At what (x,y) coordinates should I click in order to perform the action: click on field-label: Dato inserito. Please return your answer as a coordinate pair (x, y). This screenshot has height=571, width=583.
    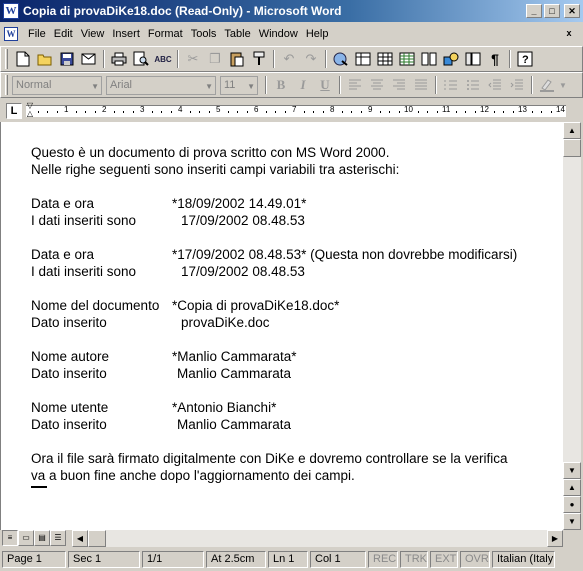
    Looking at the image, I should click on (69, 373).